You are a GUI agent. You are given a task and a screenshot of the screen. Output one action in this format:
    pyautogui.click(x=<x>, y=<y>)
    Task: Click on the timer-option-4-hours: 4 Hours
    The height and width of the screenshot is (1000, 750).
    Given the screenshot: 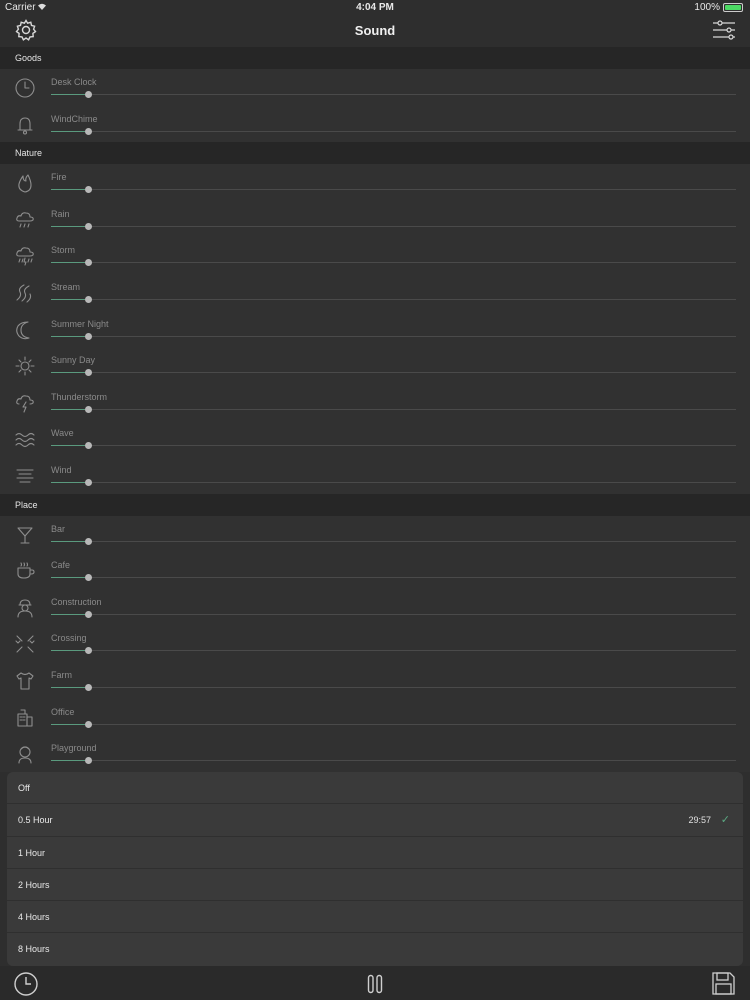 What is the action you would take?
    pyautogui.click(x=375, y=917)
    